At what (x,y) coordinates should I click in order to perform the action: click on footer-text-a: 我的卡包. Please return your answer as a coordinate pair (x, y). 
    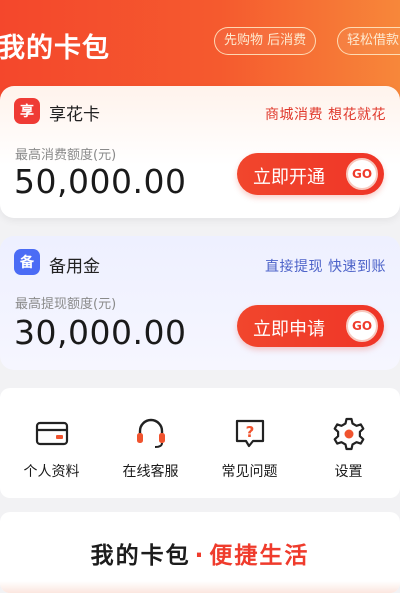
    Looking at the image, I should click on (140, 556).